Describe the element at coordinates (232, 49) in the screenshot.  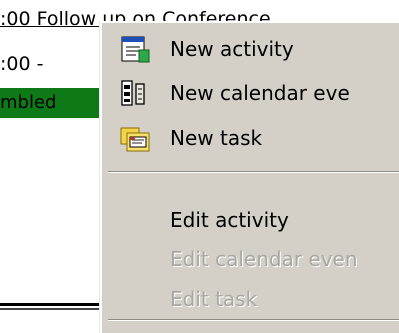
I see `menu-item-label: New activity` at that location.